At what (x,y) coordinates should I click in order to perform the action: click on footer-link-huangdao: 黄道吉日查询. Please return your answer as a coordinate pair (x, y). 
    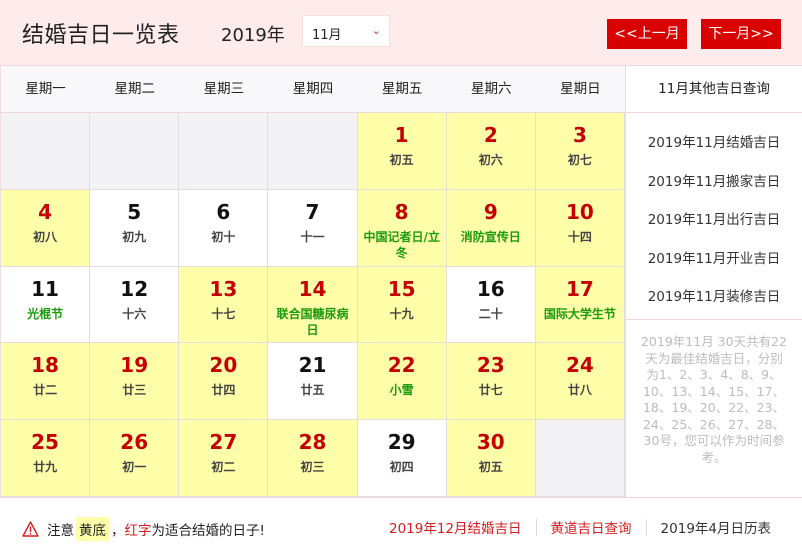
    Looking at the image, I should click on (591, 527).